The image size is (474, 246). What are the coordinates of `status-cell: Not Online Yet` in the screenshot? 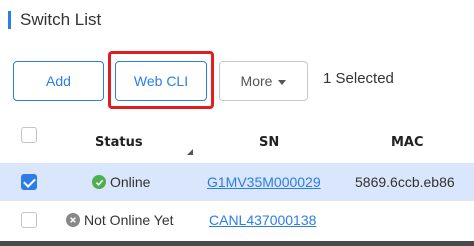 It's located at (120, 220).